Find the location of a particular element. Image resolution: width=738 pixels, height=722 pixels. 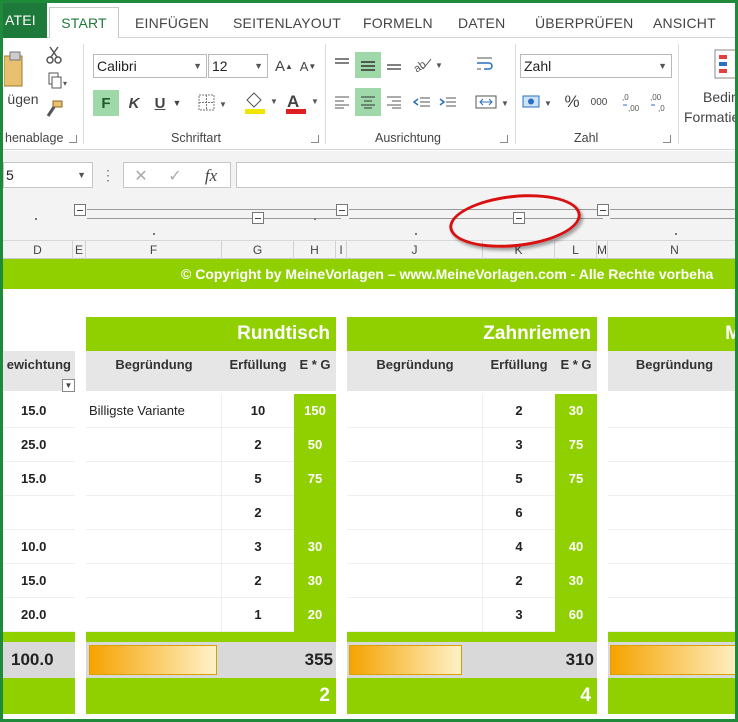

tab-einfuegen: EINFÜGEN is located at coordinates (172, 23).